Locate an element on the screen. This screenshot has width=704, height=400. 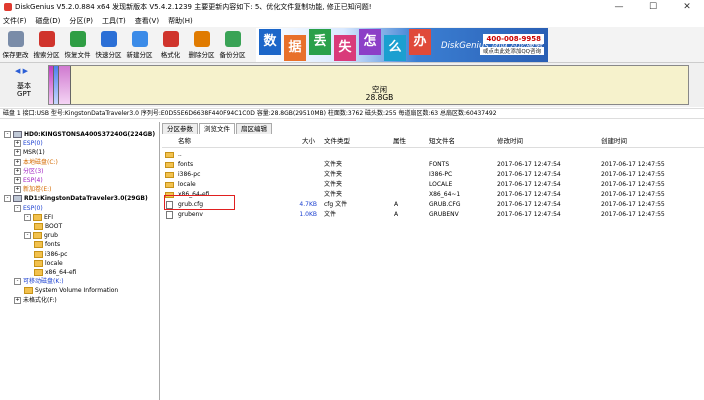
tree-node-label: 未格式化(F:) is located at coordinates (40, 300).